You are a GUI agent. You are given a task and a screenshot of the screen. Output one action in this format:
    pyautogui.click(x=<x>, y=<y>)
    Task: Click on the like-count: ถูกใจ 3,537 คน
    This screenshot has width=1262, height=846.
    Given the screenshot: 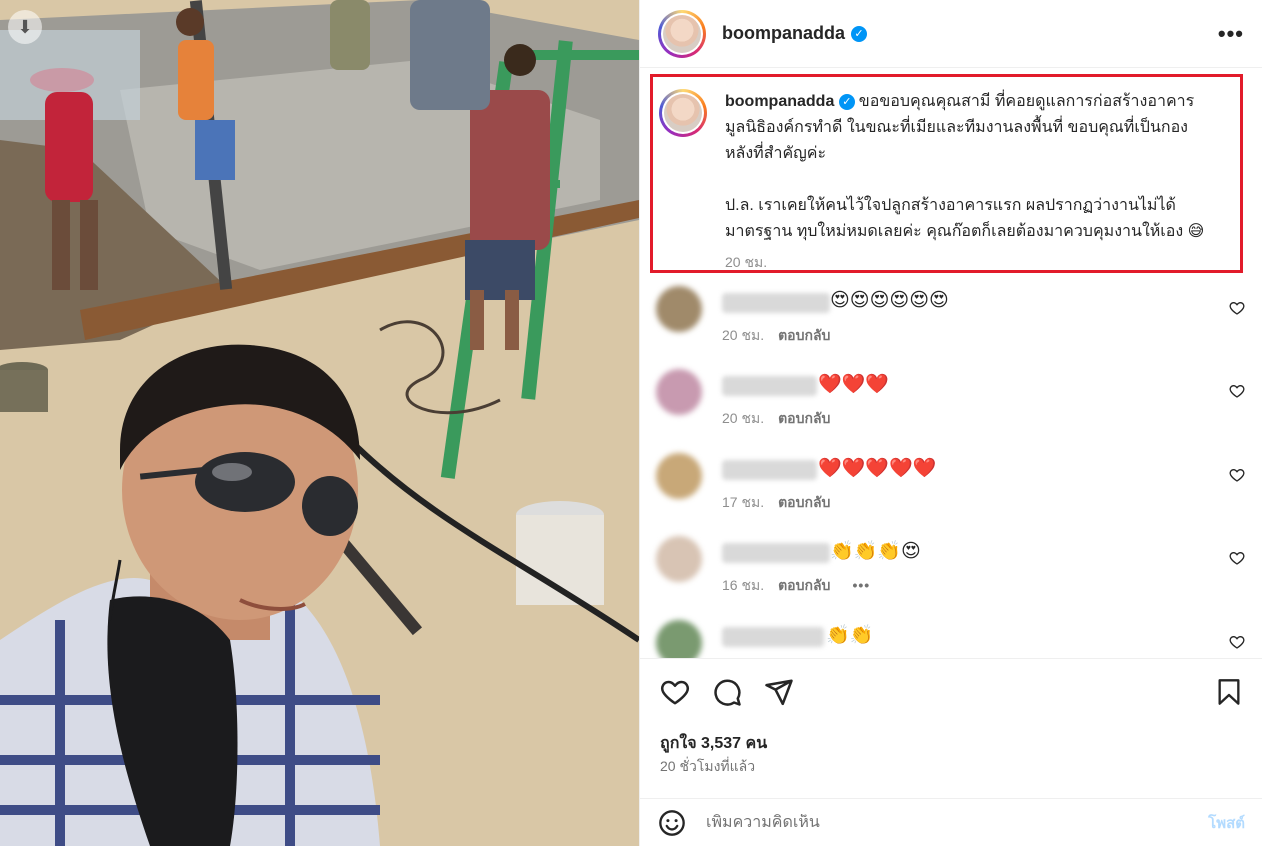 What is the action you would take?
    pyautogui.click(x=713, y=743)
    